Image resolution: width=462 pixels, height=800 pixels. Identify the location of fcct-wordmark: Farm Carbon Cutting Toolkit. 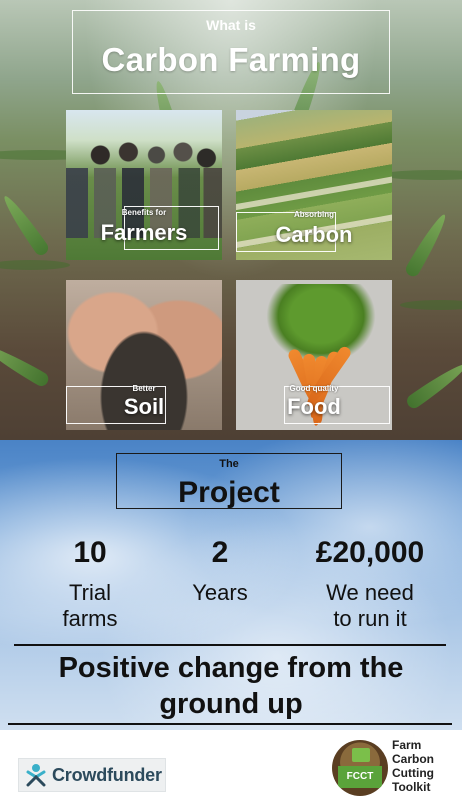
(427, 766).